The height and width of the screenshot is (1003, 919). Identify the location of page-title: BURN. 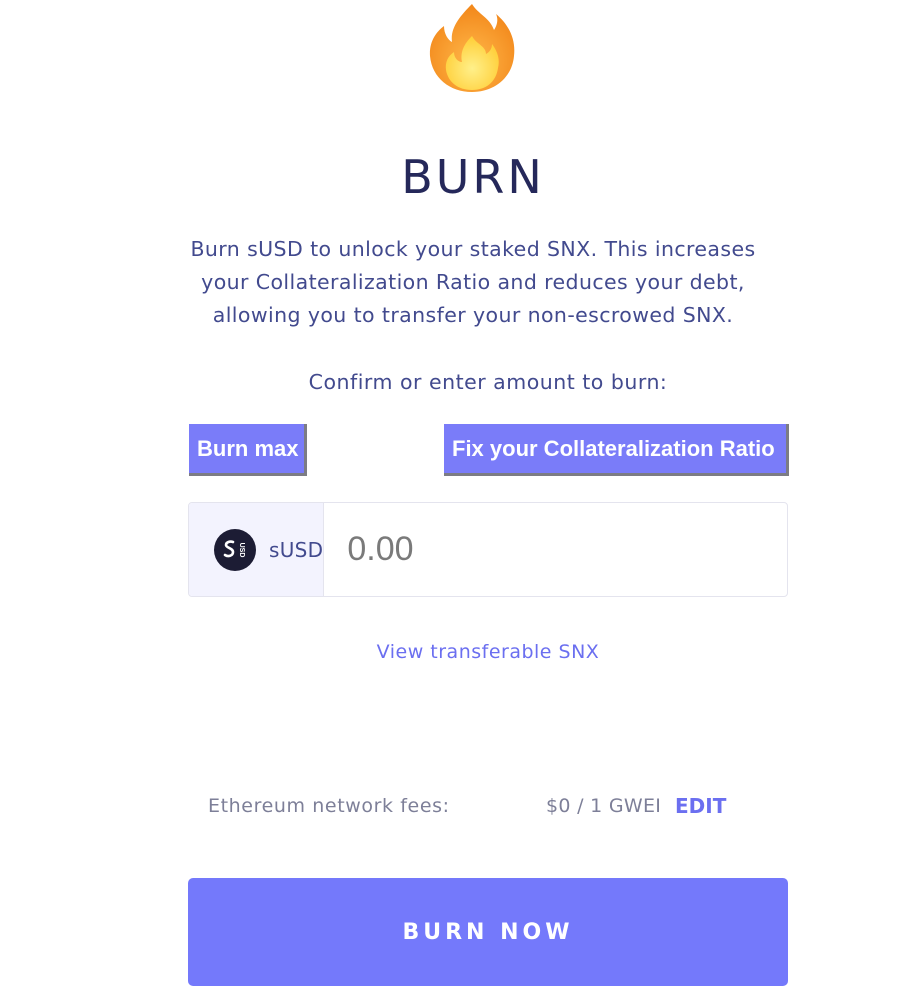
(473, 177).